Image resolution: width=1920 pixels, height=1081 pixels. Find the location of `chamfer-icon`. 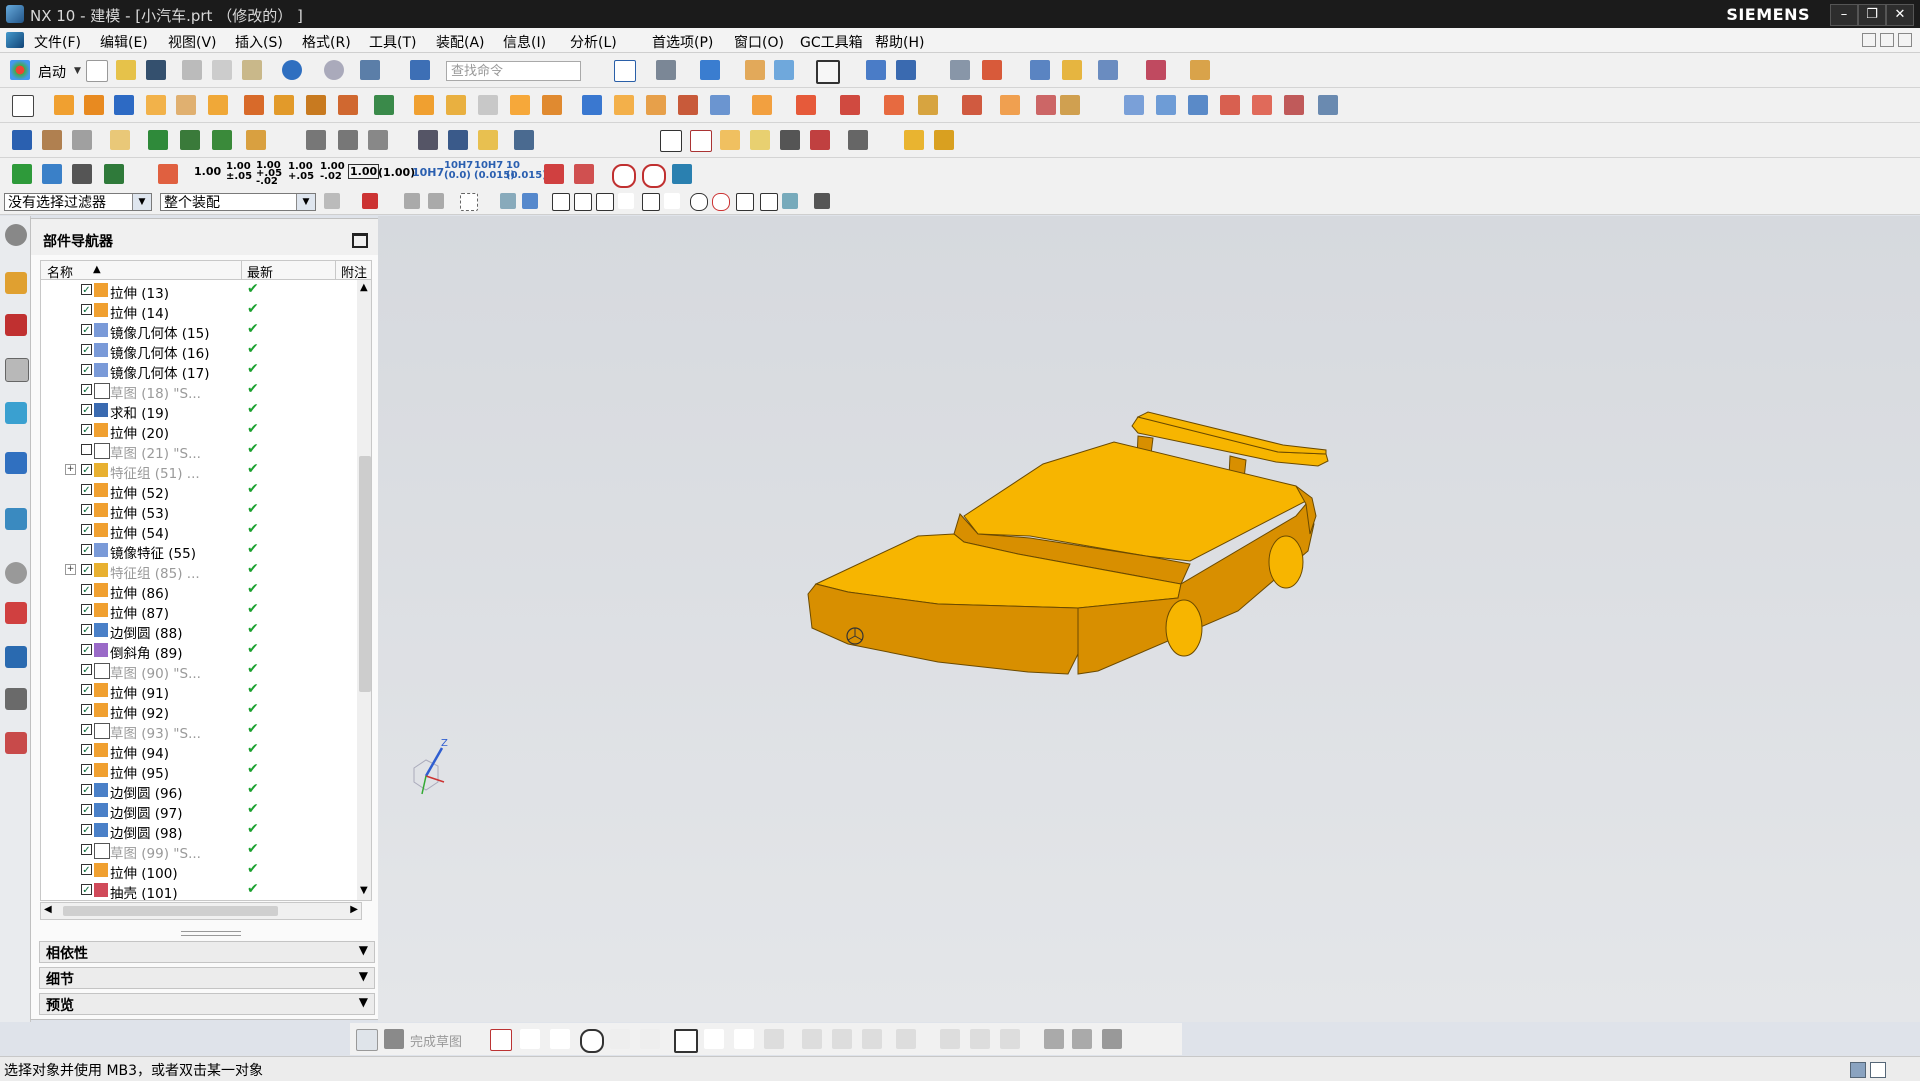

chamfer-icon is located at coordinates (456, 105).